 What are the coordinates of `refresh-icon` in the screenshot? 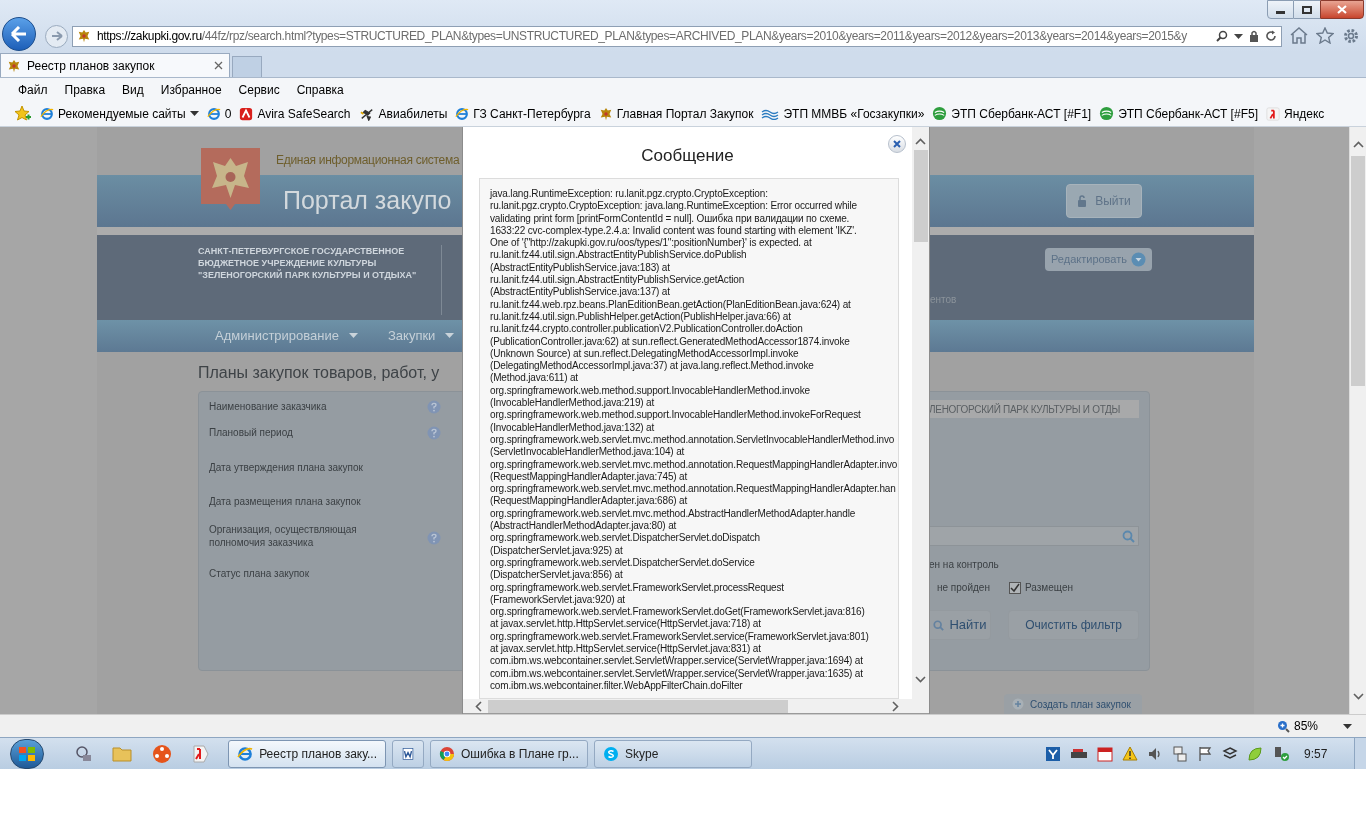 It's located at (1271, 36).